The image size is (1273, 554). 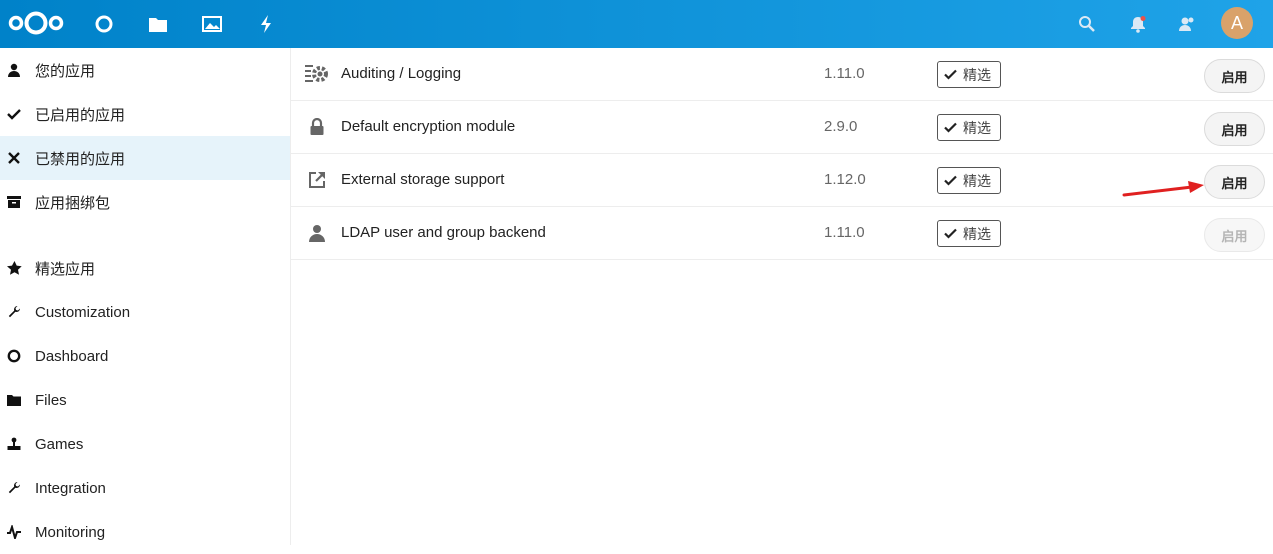 What do you see at coordinates (145, 400) in the screenshot?
I see `sidebar-item-files: Files` at bounding box center [145, 400].